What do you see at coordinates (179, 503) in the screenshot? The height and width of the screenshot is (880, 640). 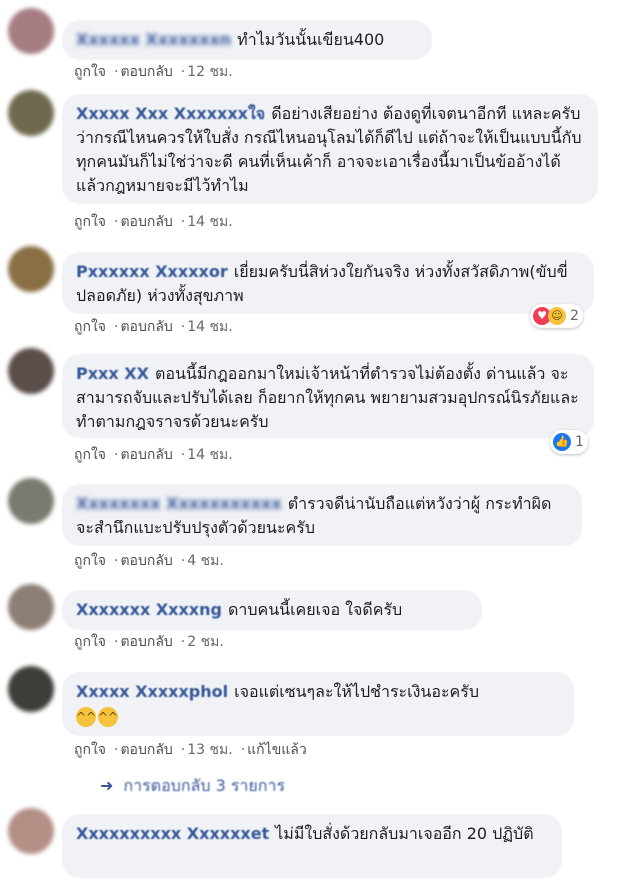 I see `commenter-name: Xxxxxxxx Xxxxxxxxxxx` at bounding box center [179, 503].